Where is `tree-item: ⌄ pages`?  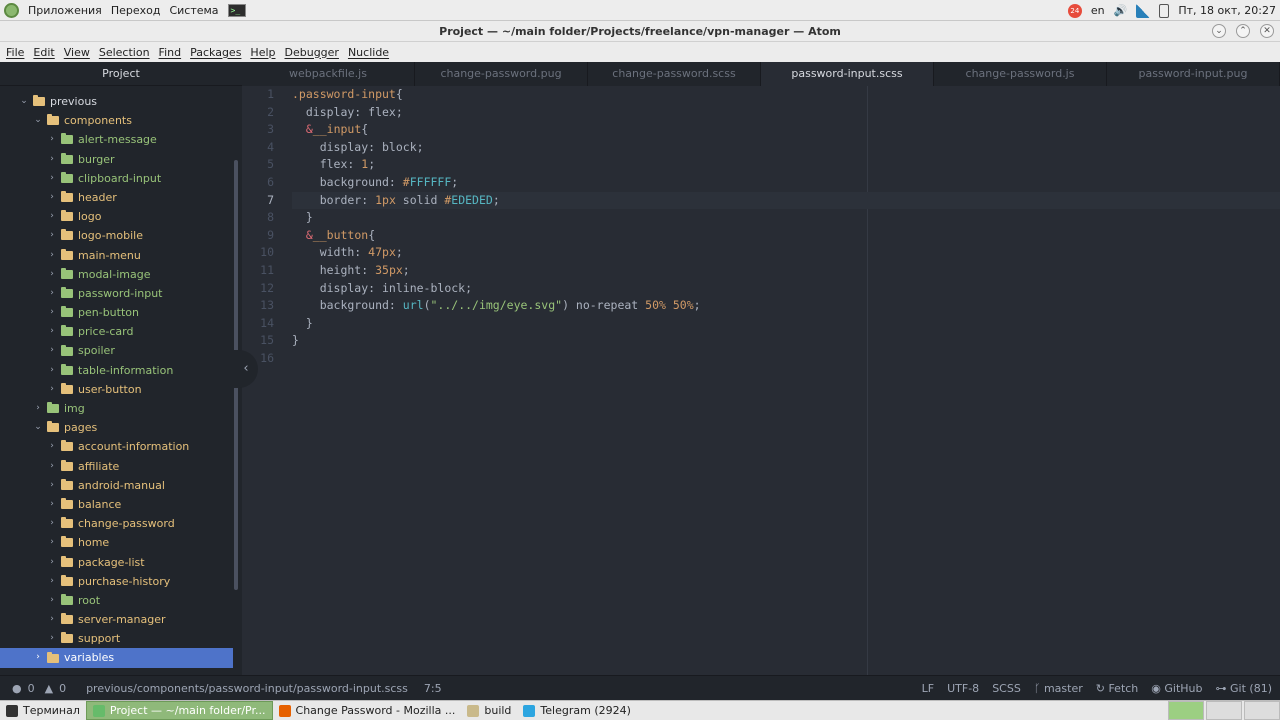 tree-item: ⌄ pages is located at coordinates (116, 427).